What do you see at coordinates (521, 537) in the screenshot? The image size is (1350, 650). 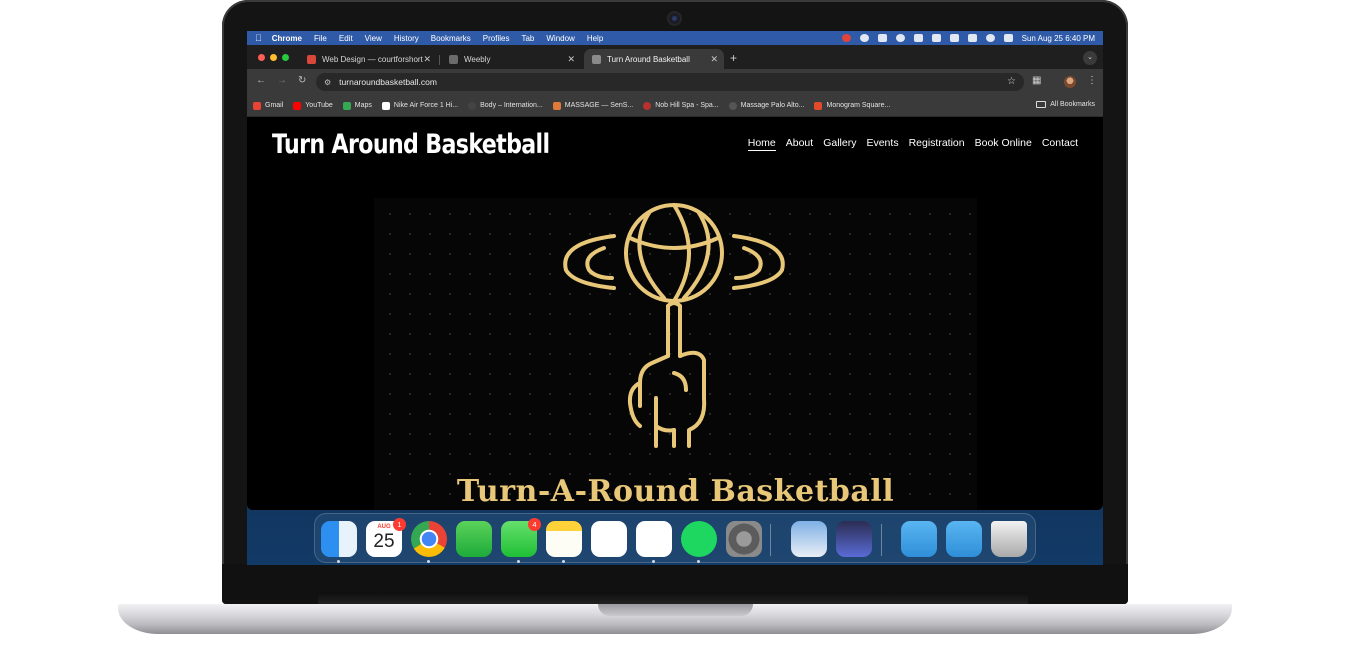 I see `messages-icon: 4` at bounding box center [521, 537].